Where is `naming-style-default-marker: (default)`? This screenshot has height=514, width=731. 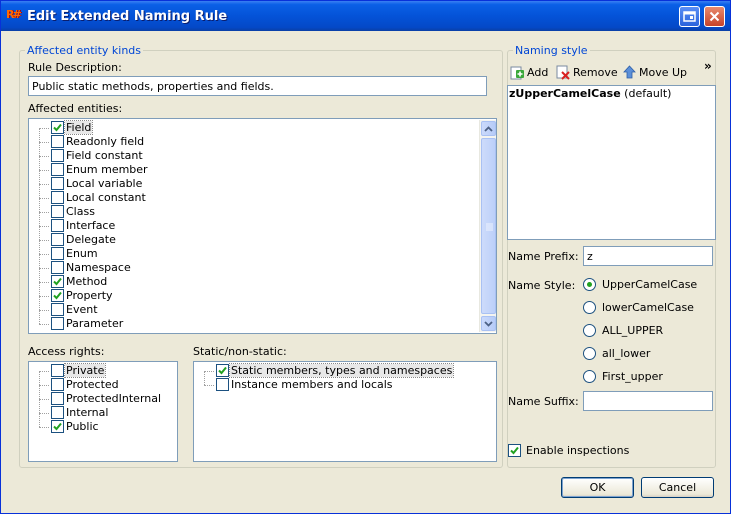 naming-style-default-marker: (default) is located at coordinates (646, 93).